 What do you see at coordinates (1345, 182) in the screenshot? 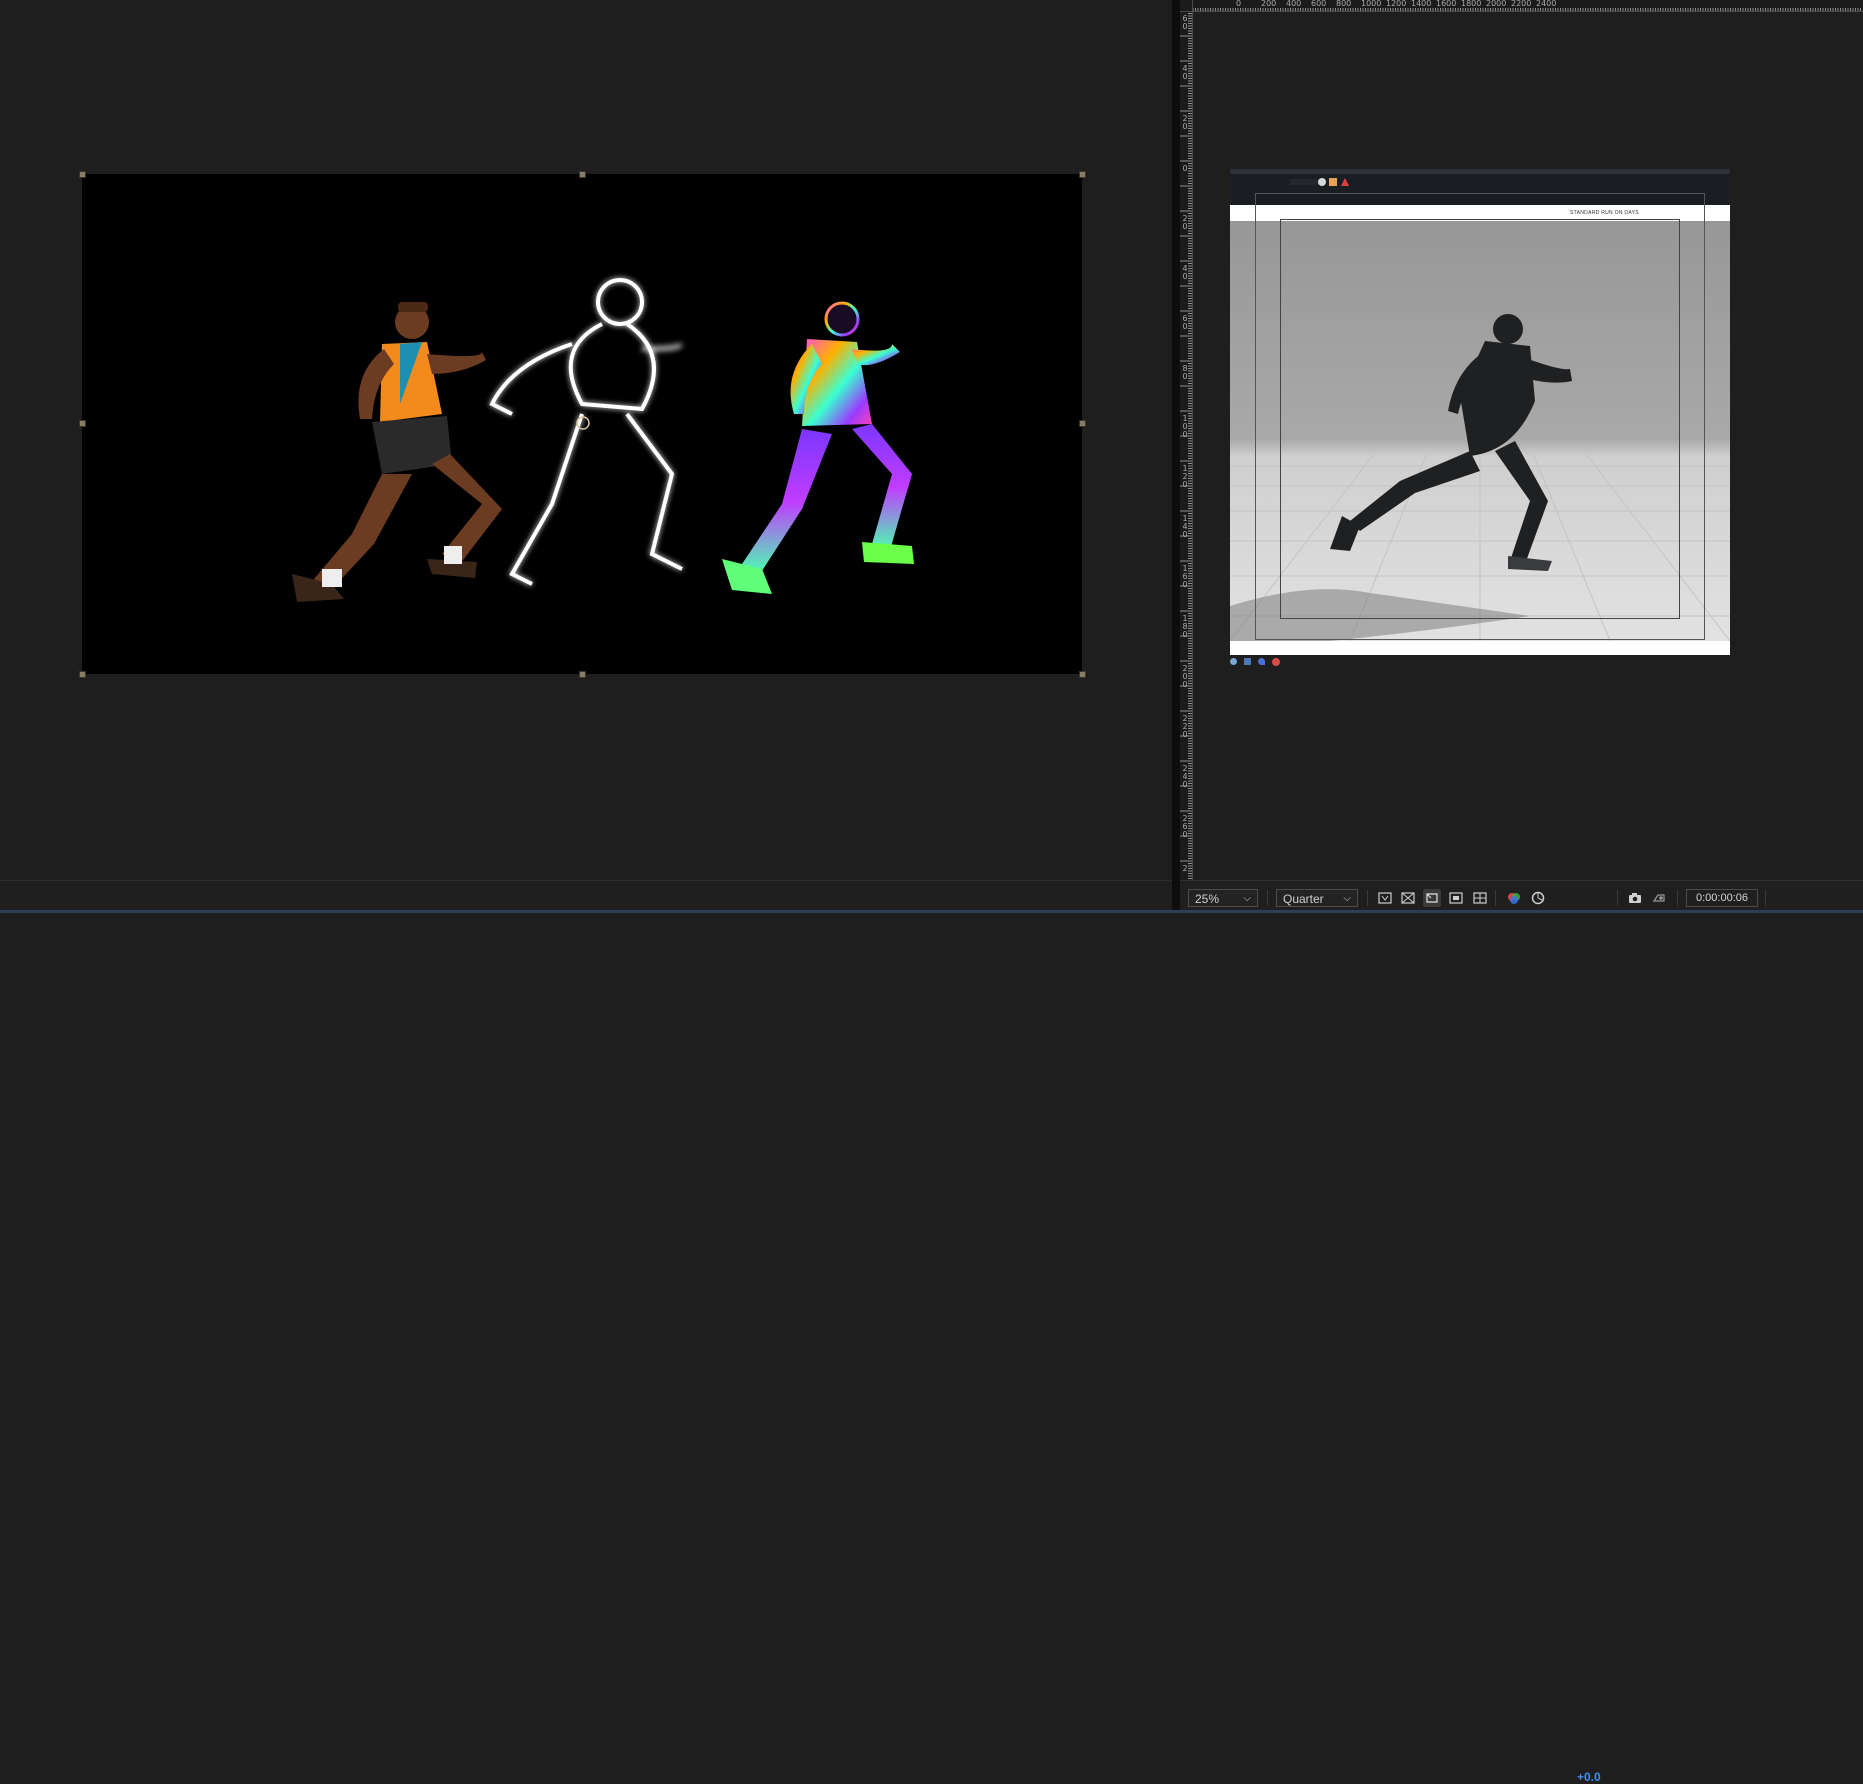
I see `reference-image-icon-c` at bounding box center [1345, 182].